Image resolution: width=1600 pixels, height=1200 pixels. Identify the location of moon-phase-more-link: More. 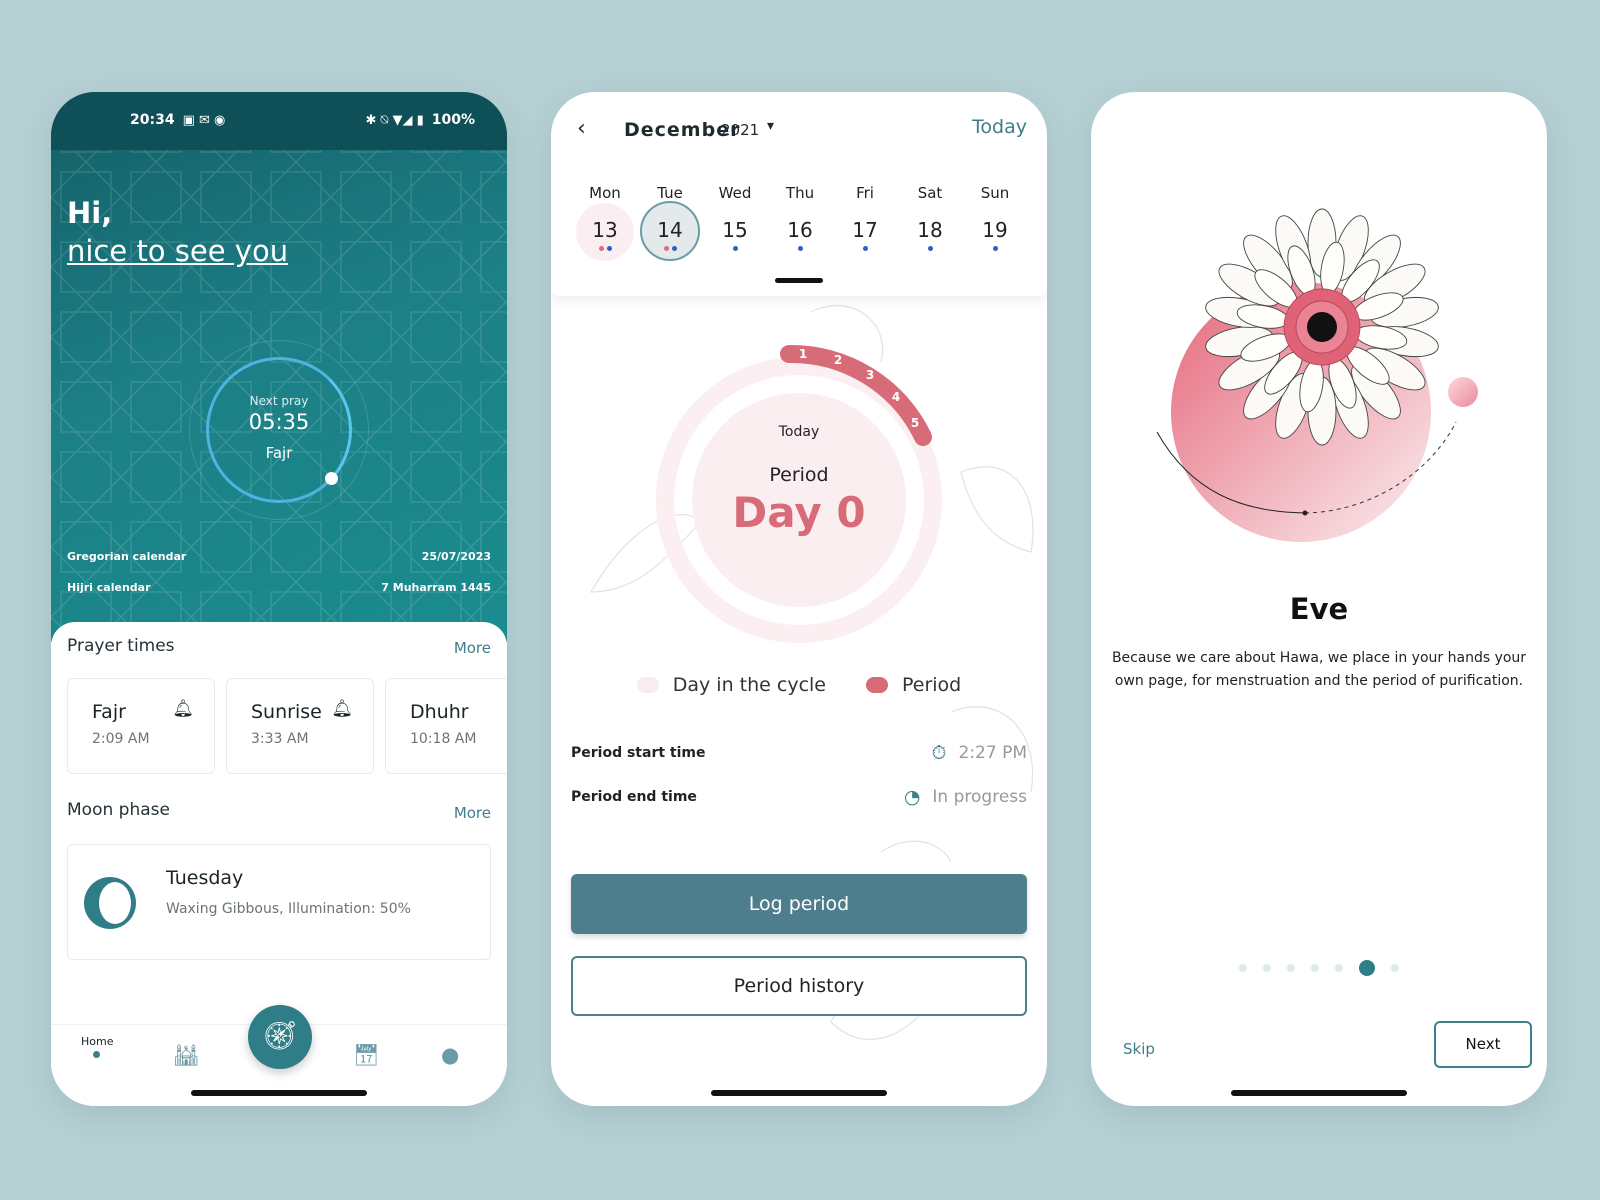
(472, 813).